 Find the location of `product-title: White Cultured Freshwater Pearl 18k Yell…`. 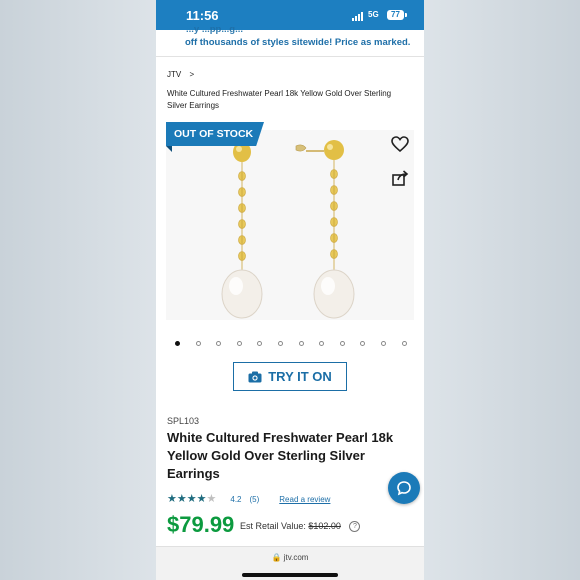

product-title: White Cultured Freshwater Pearl 18k Yell… is located at coordinates (280, 455).